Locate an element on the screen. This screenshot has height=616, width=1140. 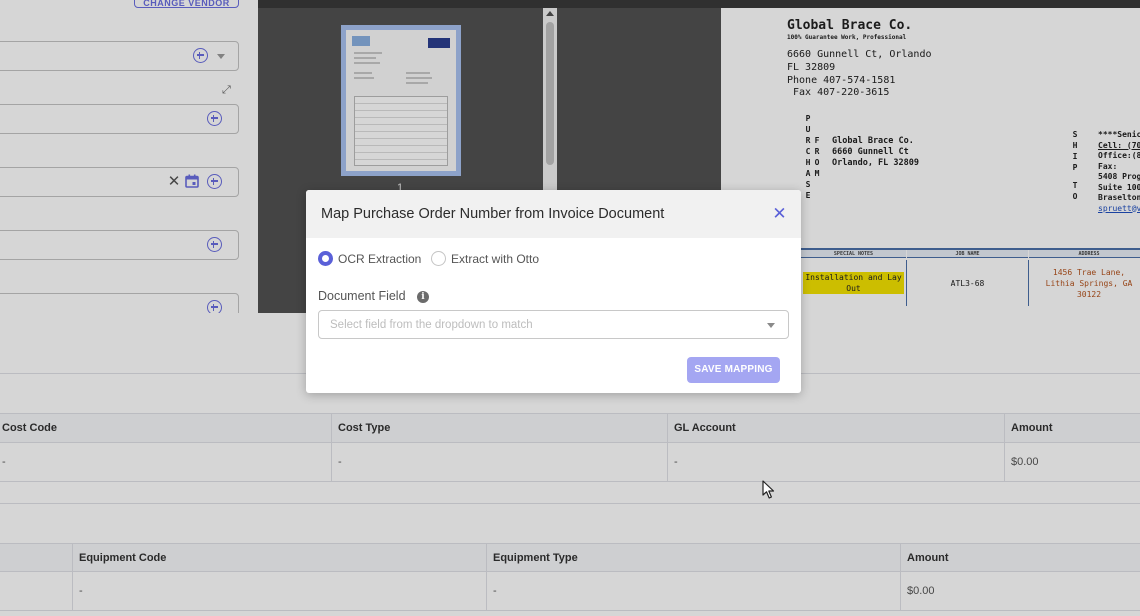
document-field-select: Select field from the dropdown to match is located at coordinates (553, 324).